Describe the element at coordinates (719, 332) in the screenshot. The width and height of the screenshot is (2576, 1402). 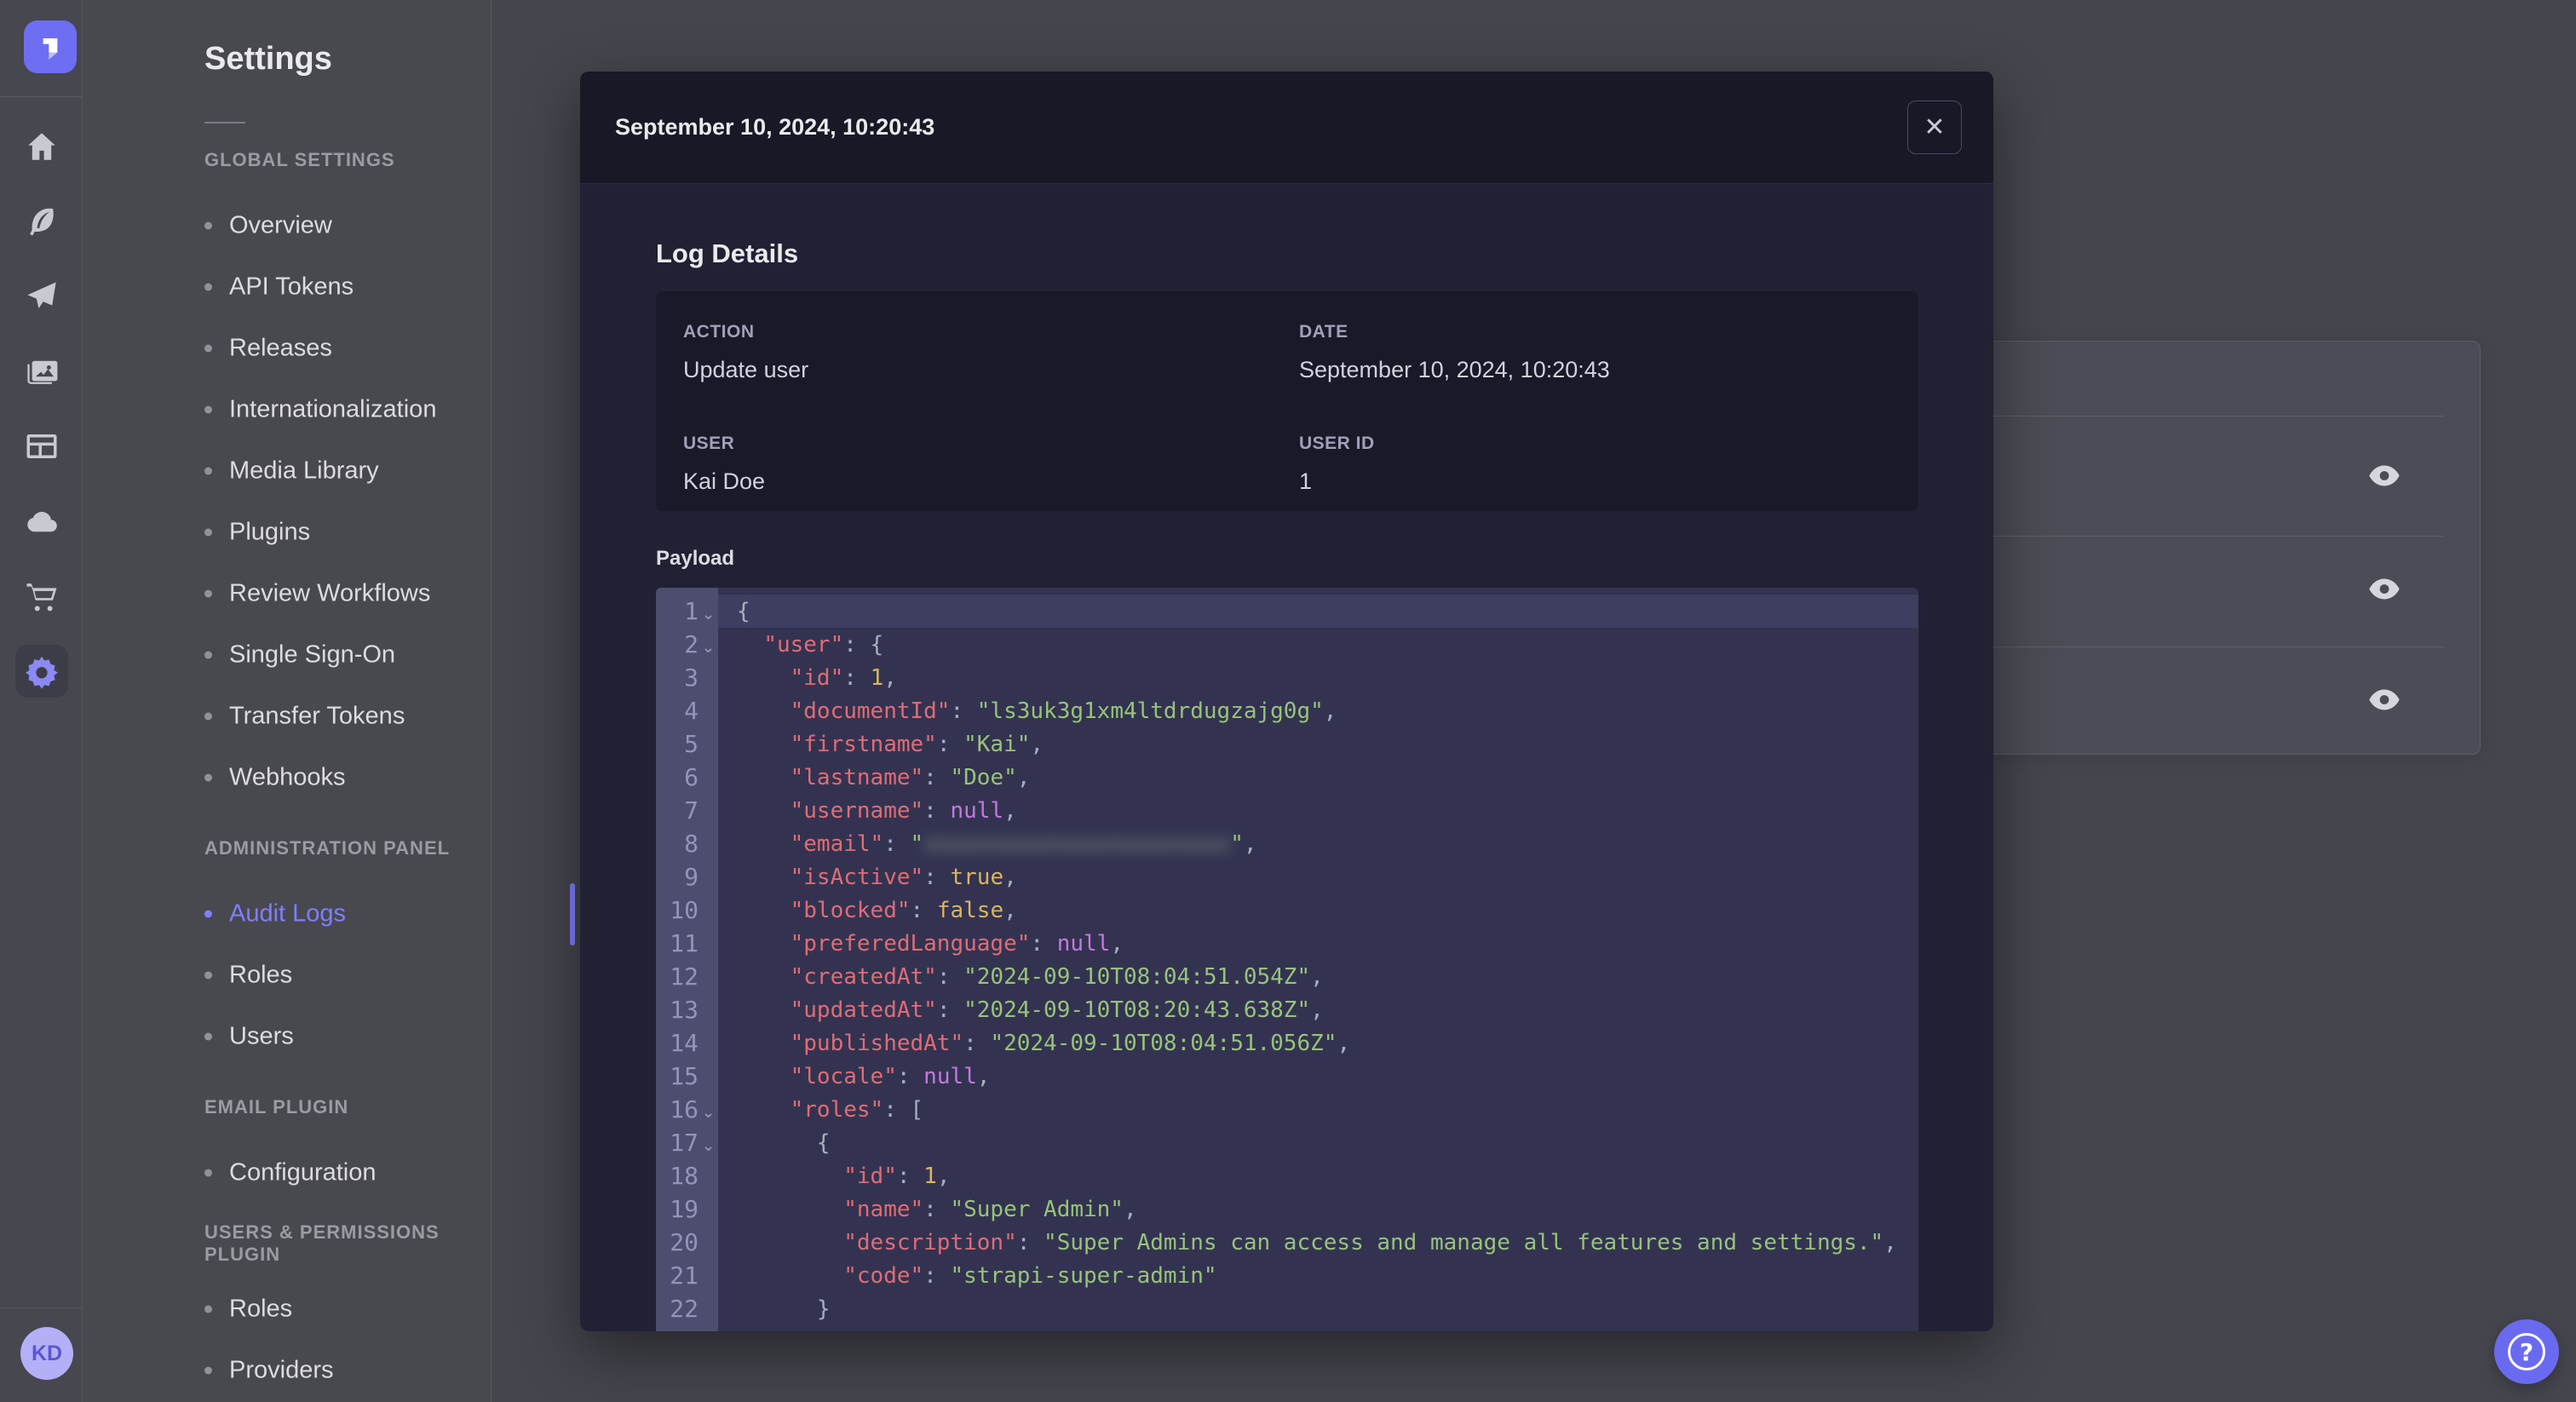
I see `field-label: ACTION` at that location.